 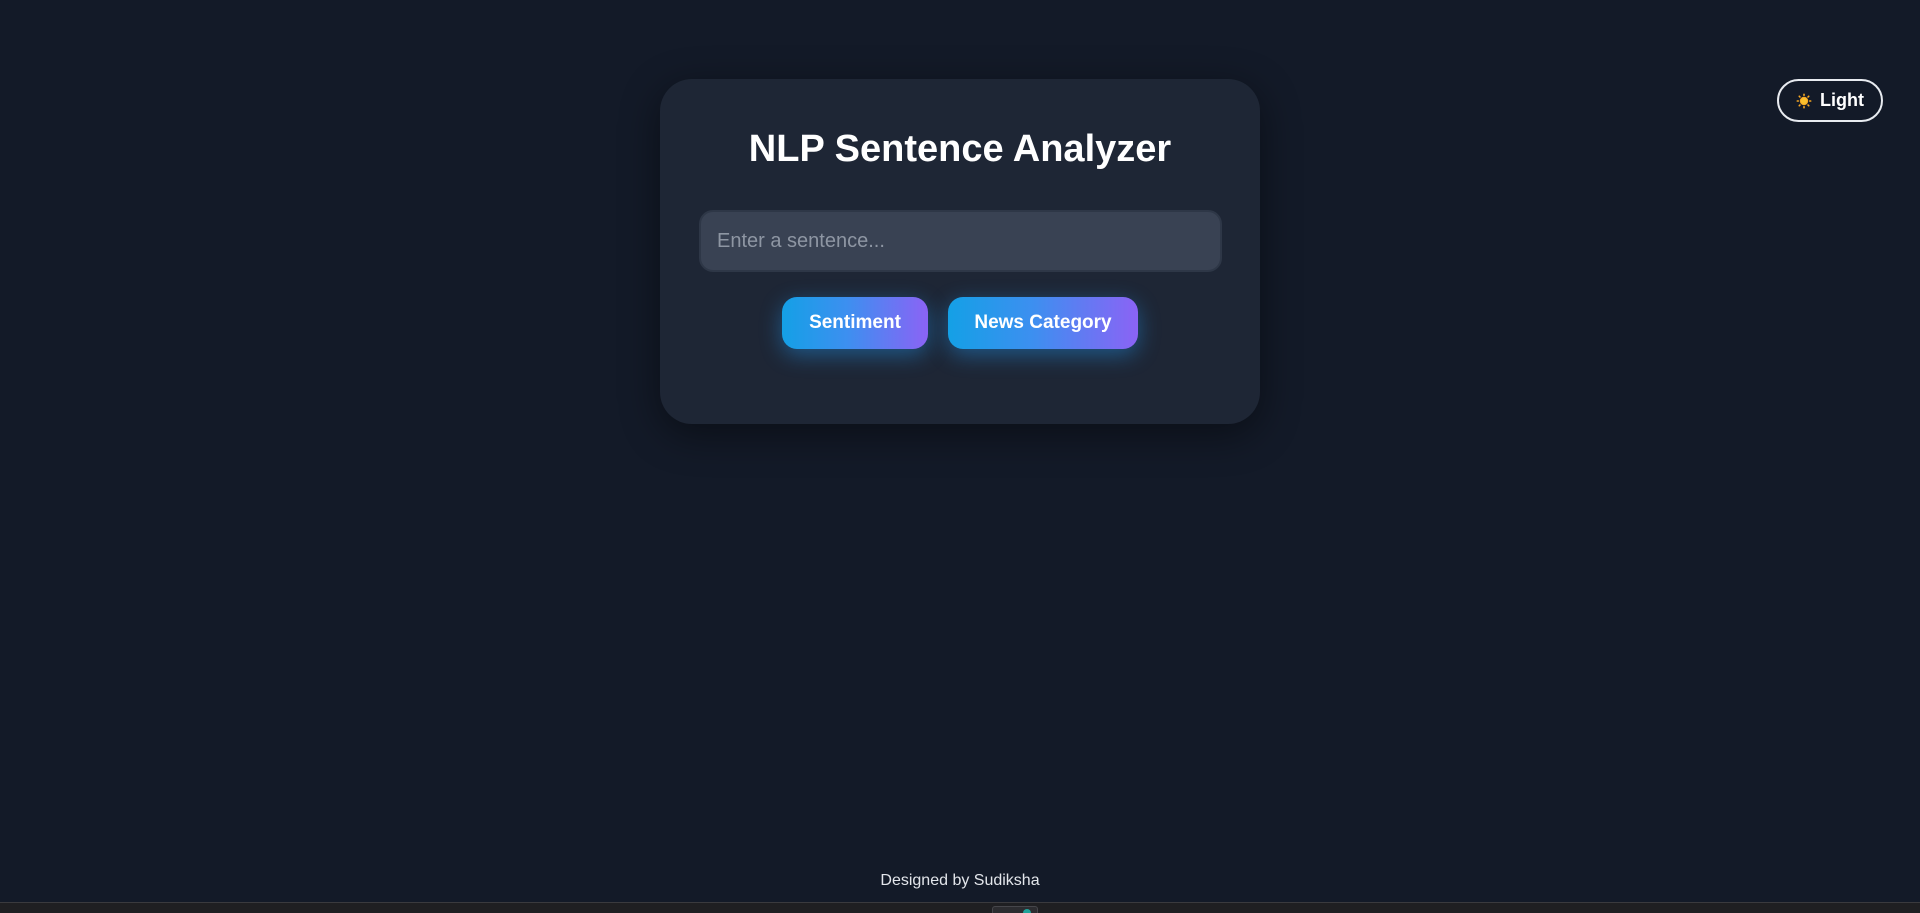 What do you see at coordinates (960, 880) in the screenshot?
I see `footer-credit: Designed by Sudiksha` at bounding box center [960, 880].